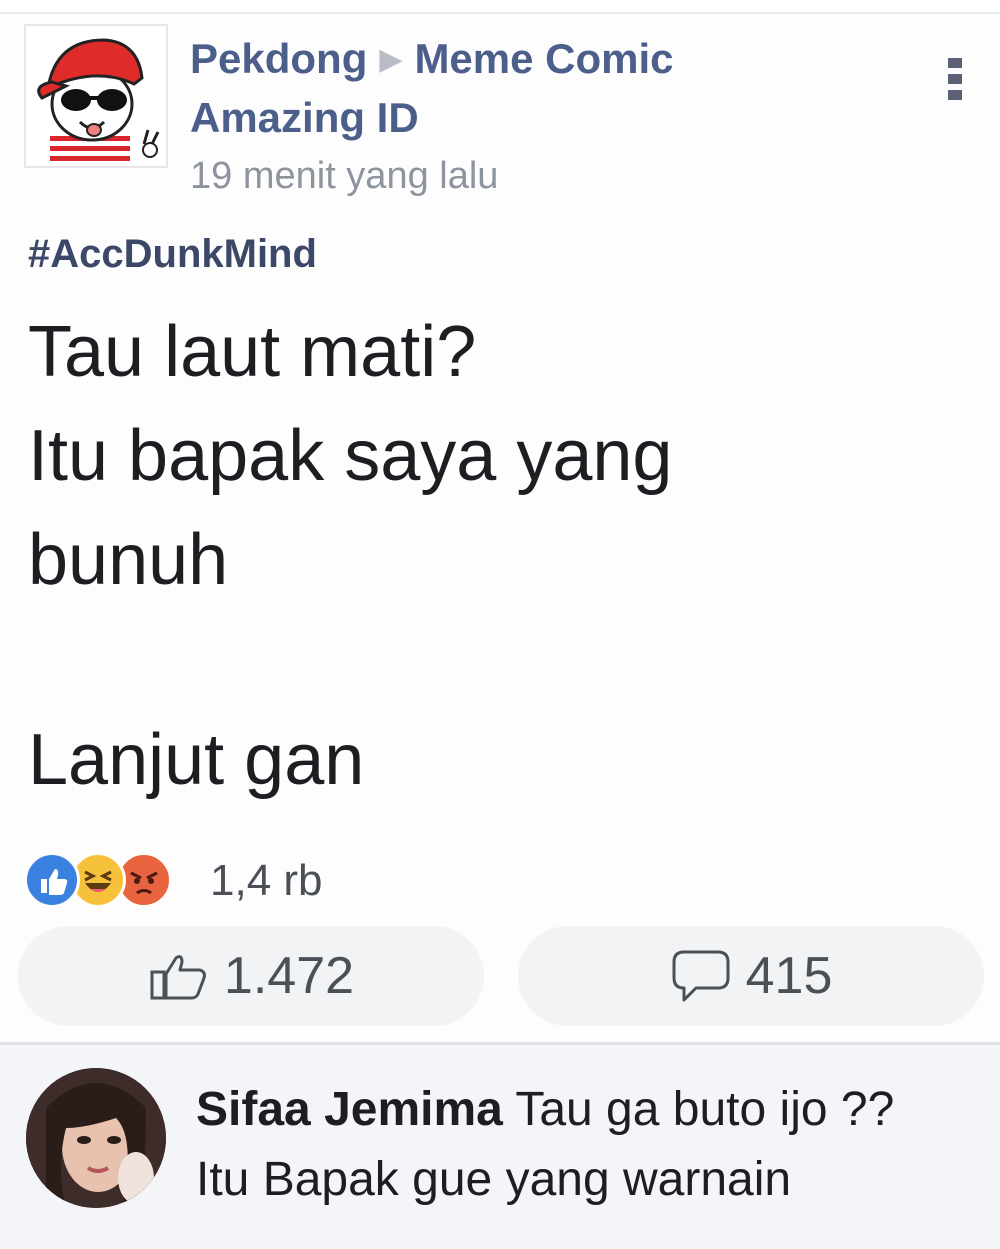 This screenshot has height=1249, width=1000. Describe the element at coordinates (252, 352) in the screenshot. I see `post-body-line: Tau laut mati?` at that location.